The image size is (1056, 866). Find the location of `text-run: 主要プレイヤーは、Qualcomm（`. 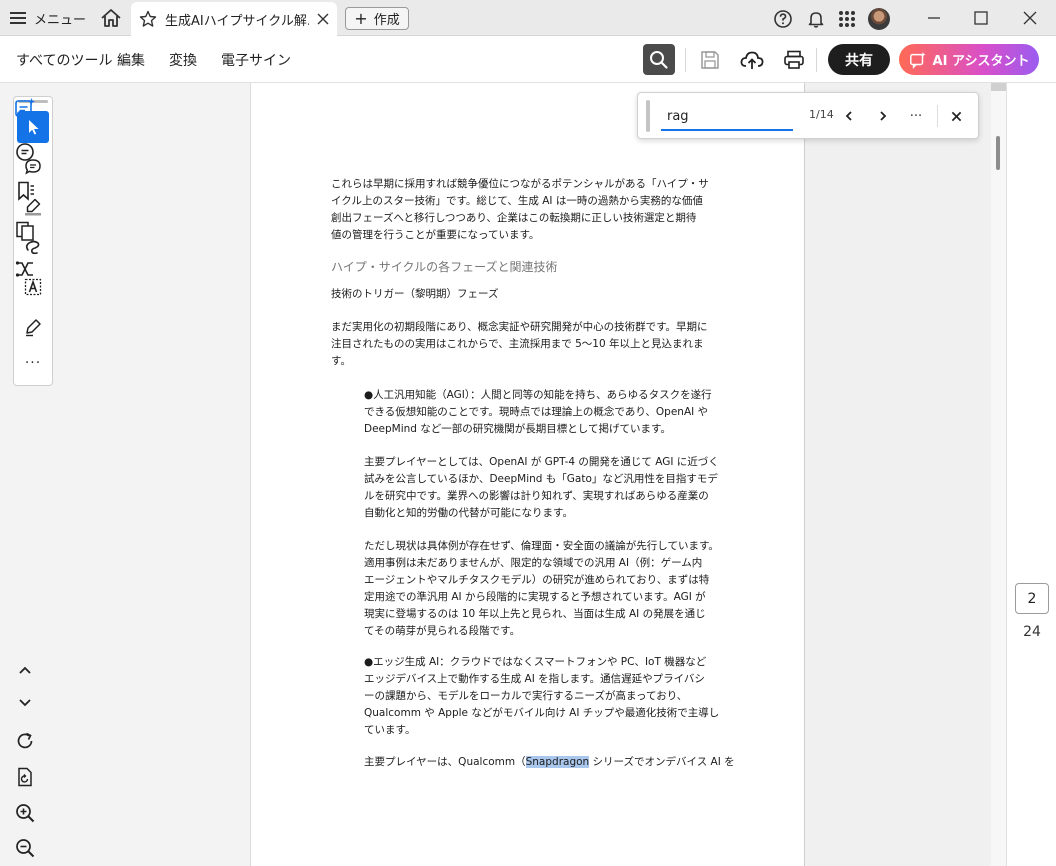

text-run: 主要プレイヤーは、Qualcomm（ is located at coordinates (445, 762).